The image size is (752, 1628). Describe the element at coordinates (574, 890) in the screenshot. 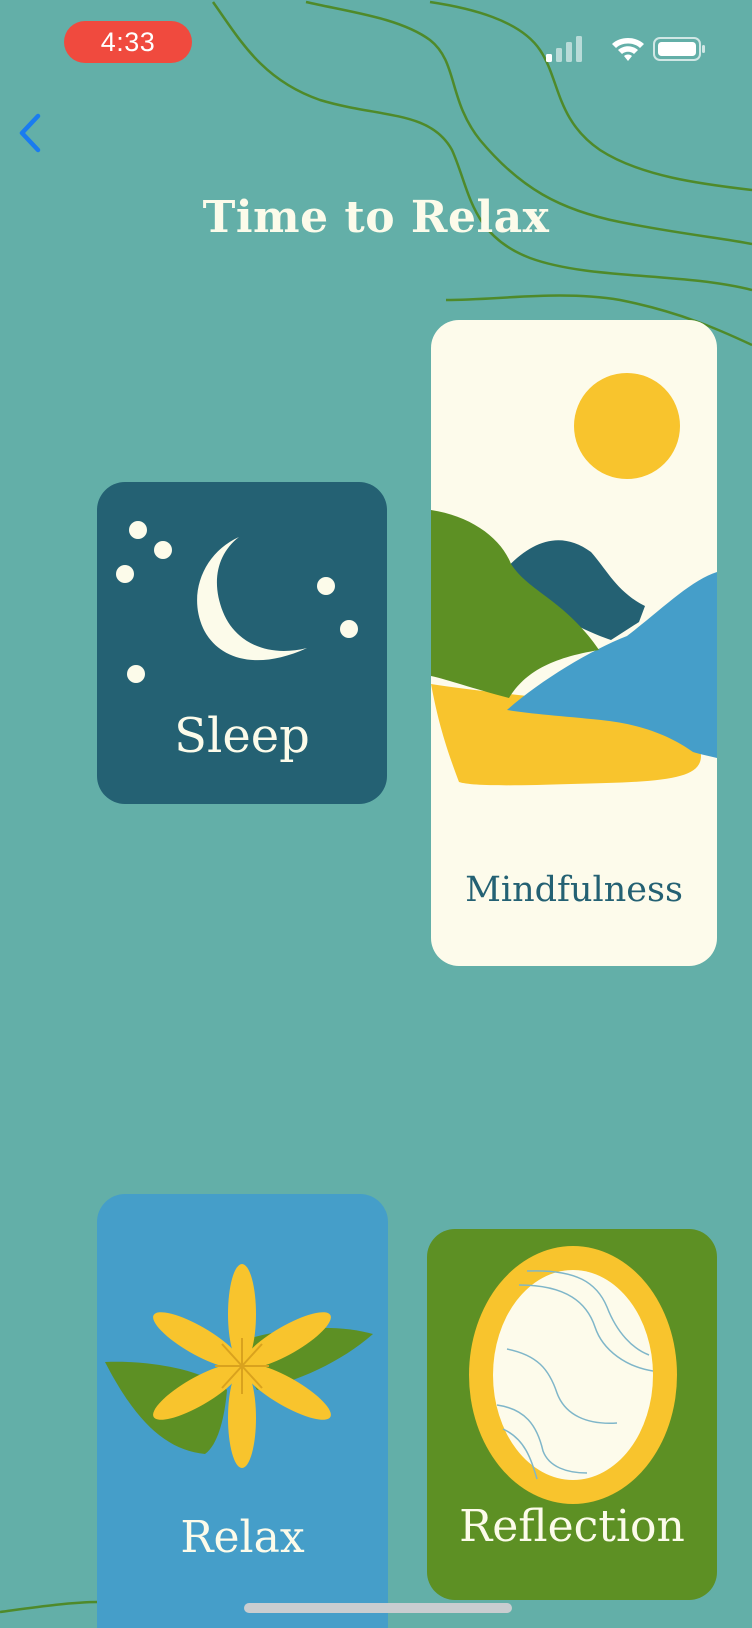

I see `mindfulness-label: Mindfulness` at that location.